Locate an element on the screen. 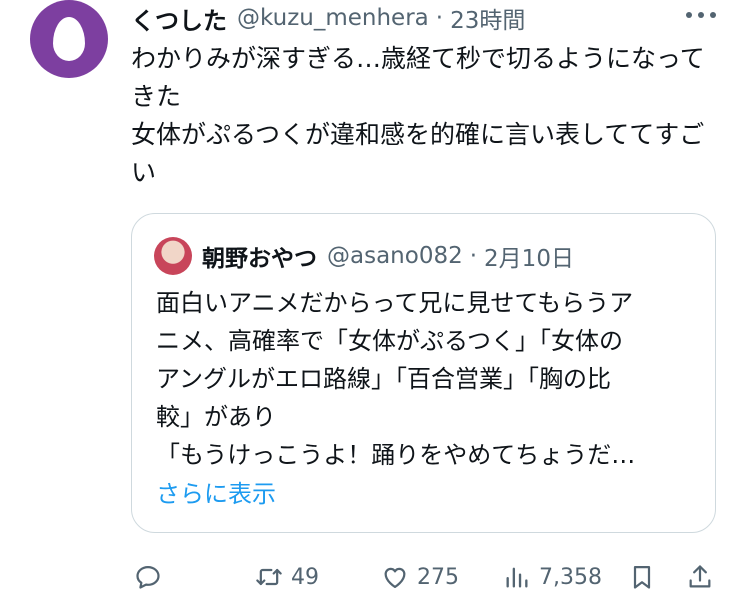 This screenshot has width=750, height=610. views-count: 7,358 is located at coordinates (570, 577).